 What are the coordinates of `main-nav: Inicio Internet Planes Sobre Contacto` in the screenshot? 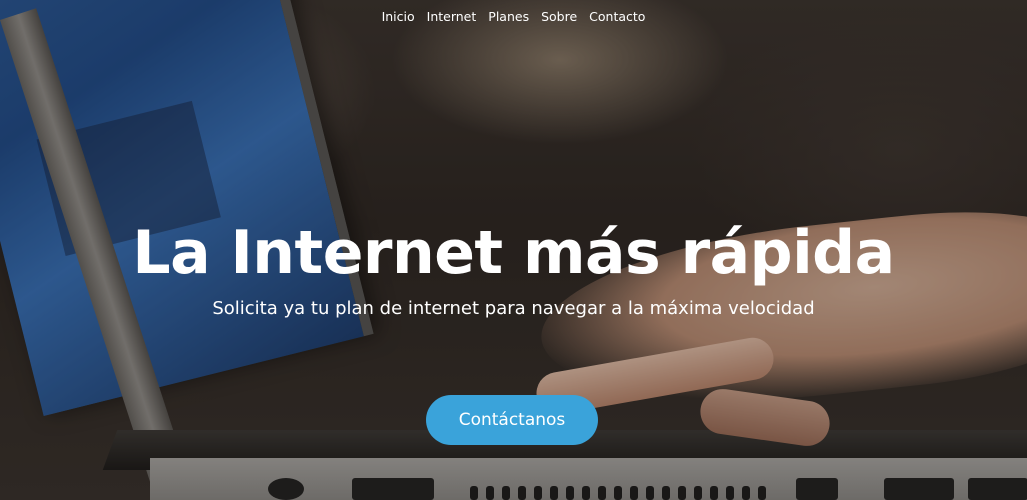 It's located at (513, 16).